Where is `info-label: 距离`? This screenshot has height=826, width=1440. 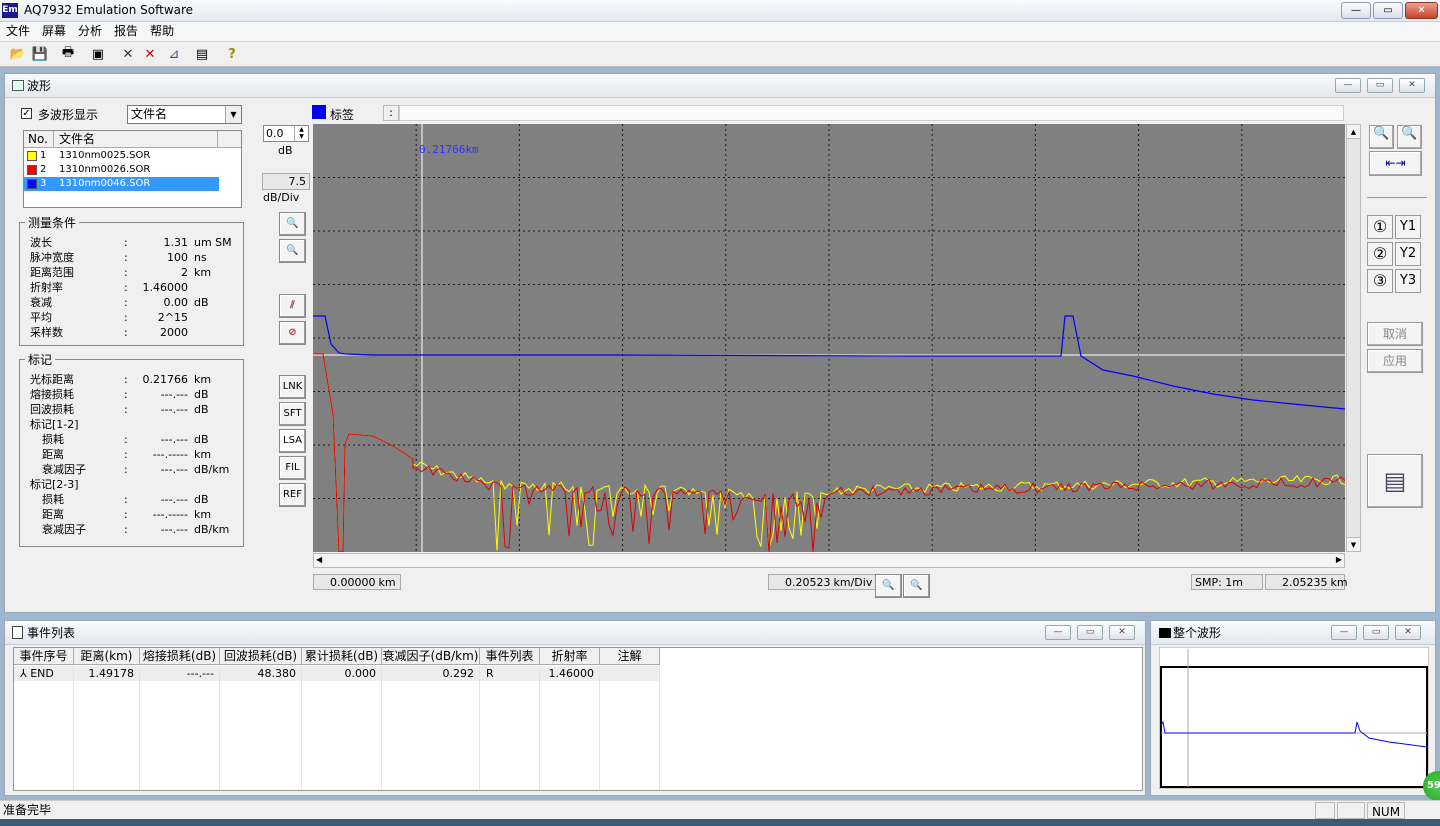
info-label: 距离 is located at coordinates (53, 514).